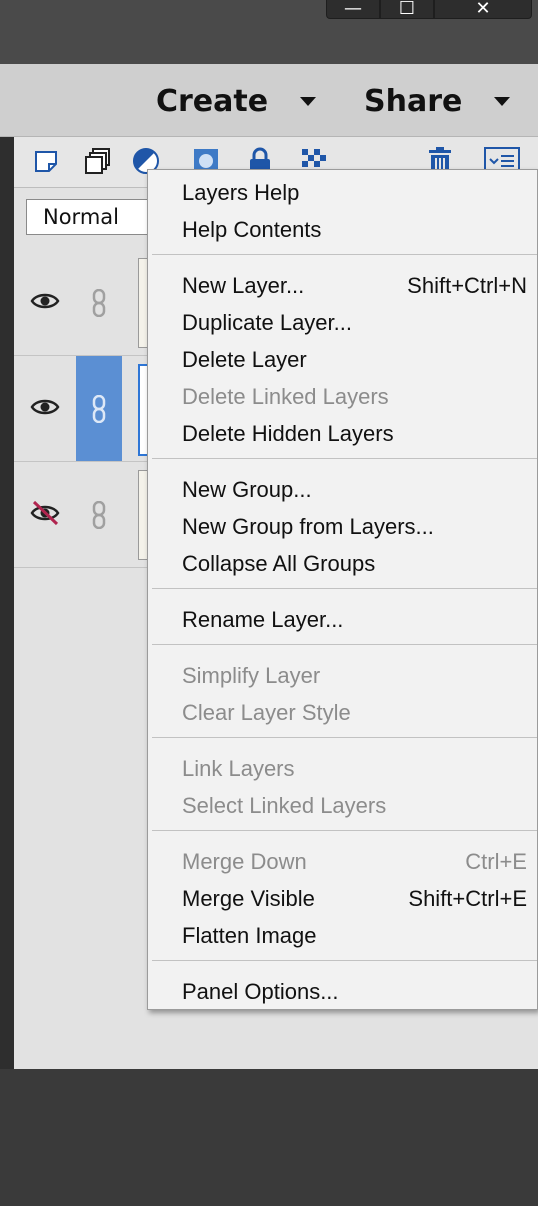  Describe the element at coordinates (249, 935) in the screenshot. I see `menu-item-label: Flatten Image` at that location.